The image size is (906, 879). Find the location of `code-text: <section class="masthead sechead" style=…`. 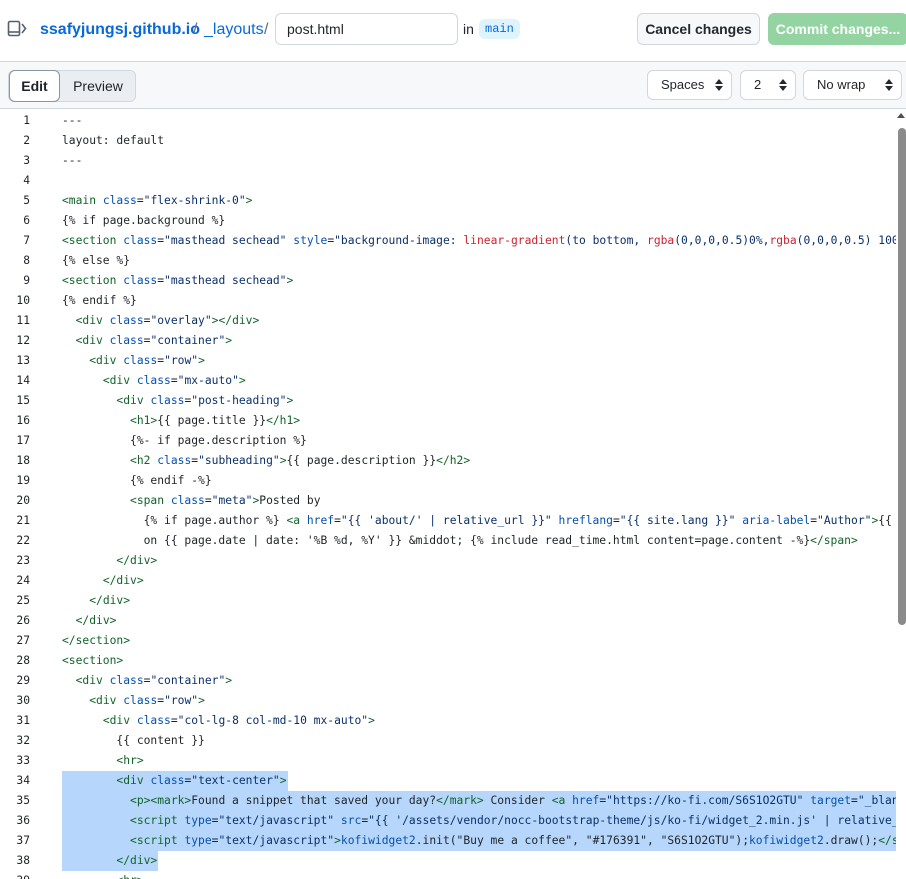

code-text: <section class="masthead sechead" style=… is located at coordinates (484, 240).